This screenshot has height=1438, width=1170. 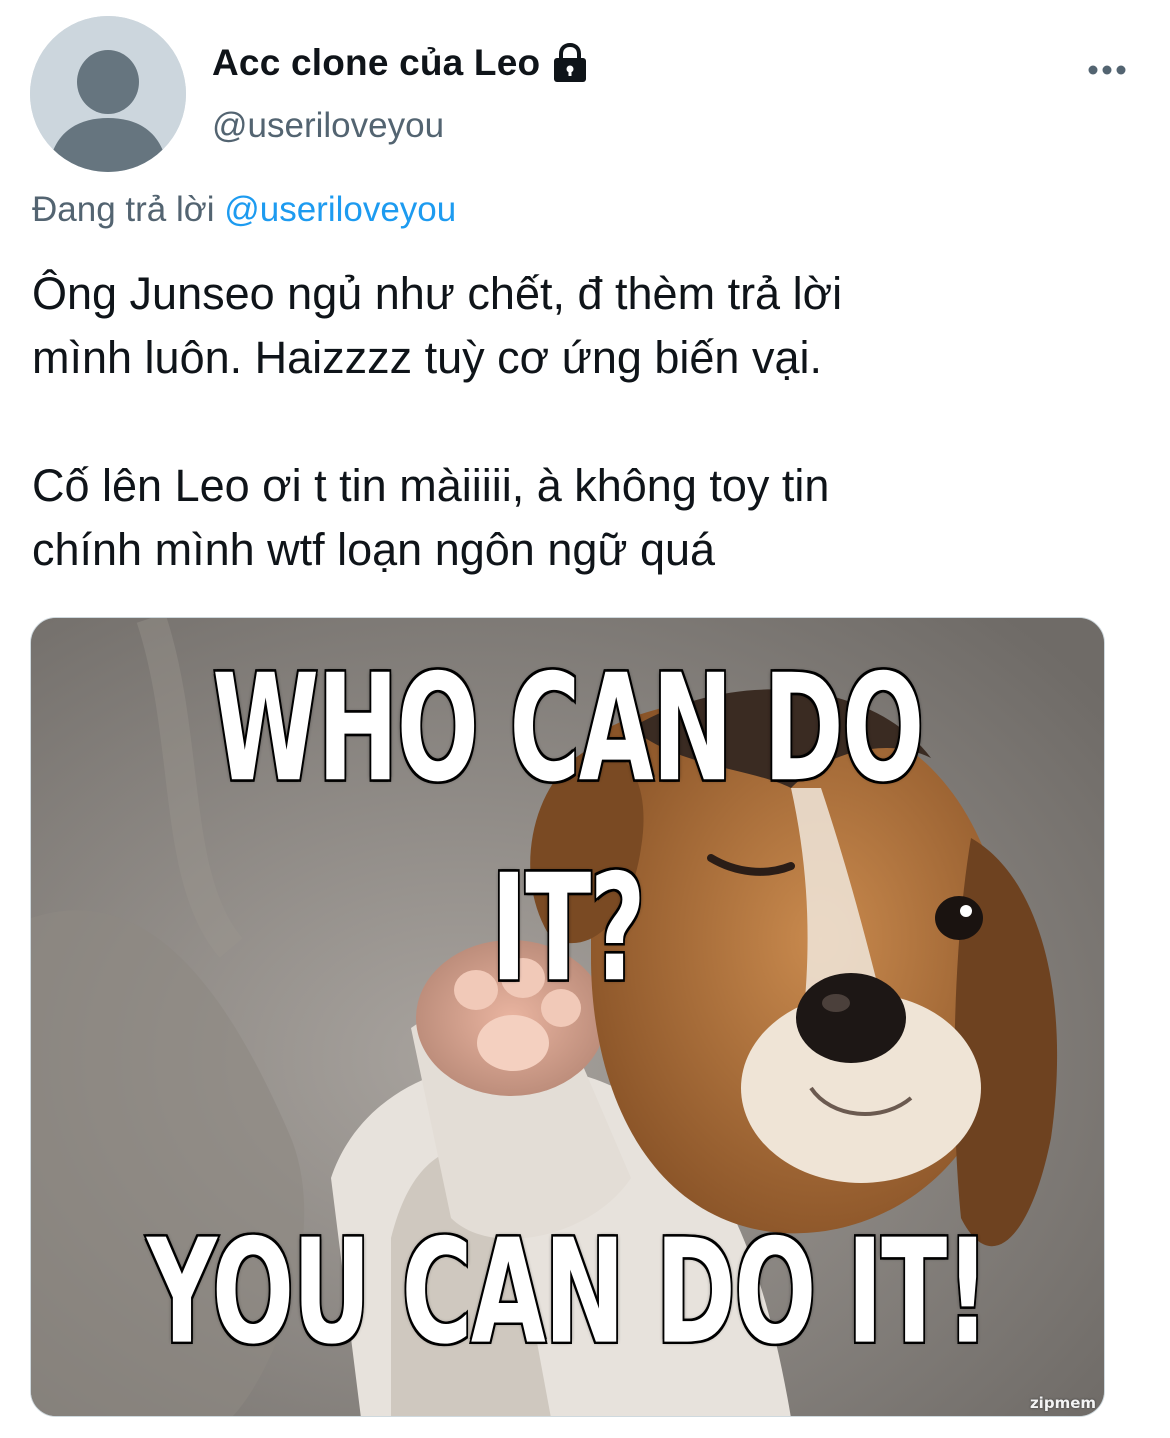 I want to click on media-watermark: zipmem, so click(x=1062, y=1403).